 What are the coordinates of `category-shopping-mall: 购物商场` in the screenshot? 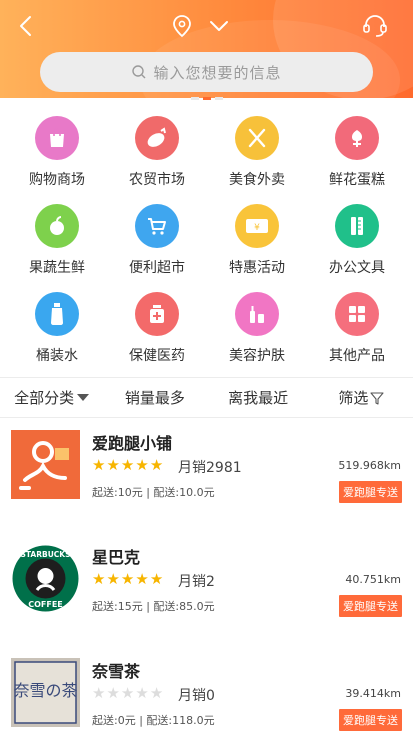 It's located at (57, 156).